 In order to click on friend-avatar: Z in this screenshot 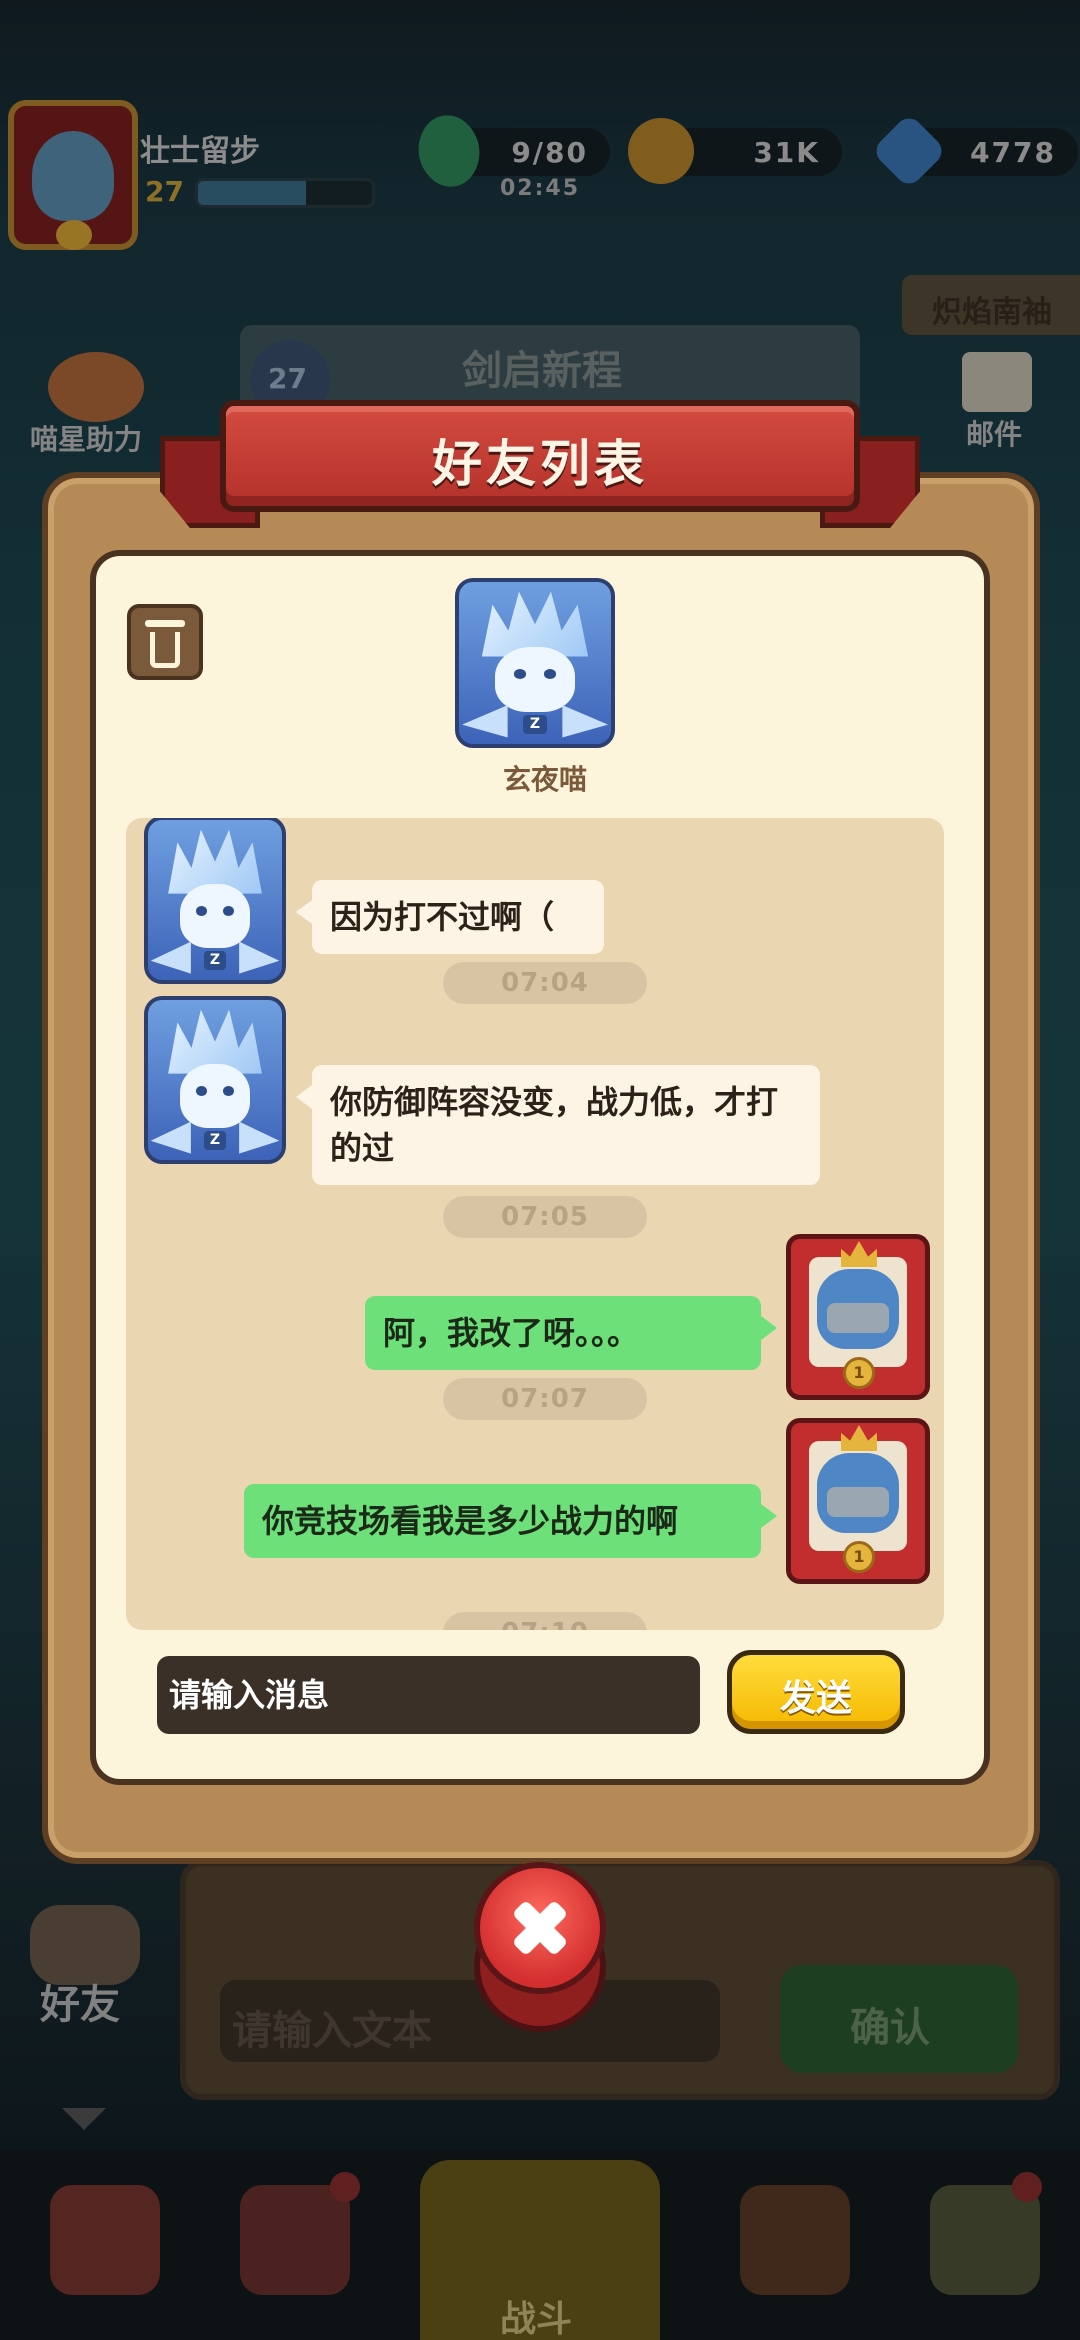, I will do `click(535, 663)`.